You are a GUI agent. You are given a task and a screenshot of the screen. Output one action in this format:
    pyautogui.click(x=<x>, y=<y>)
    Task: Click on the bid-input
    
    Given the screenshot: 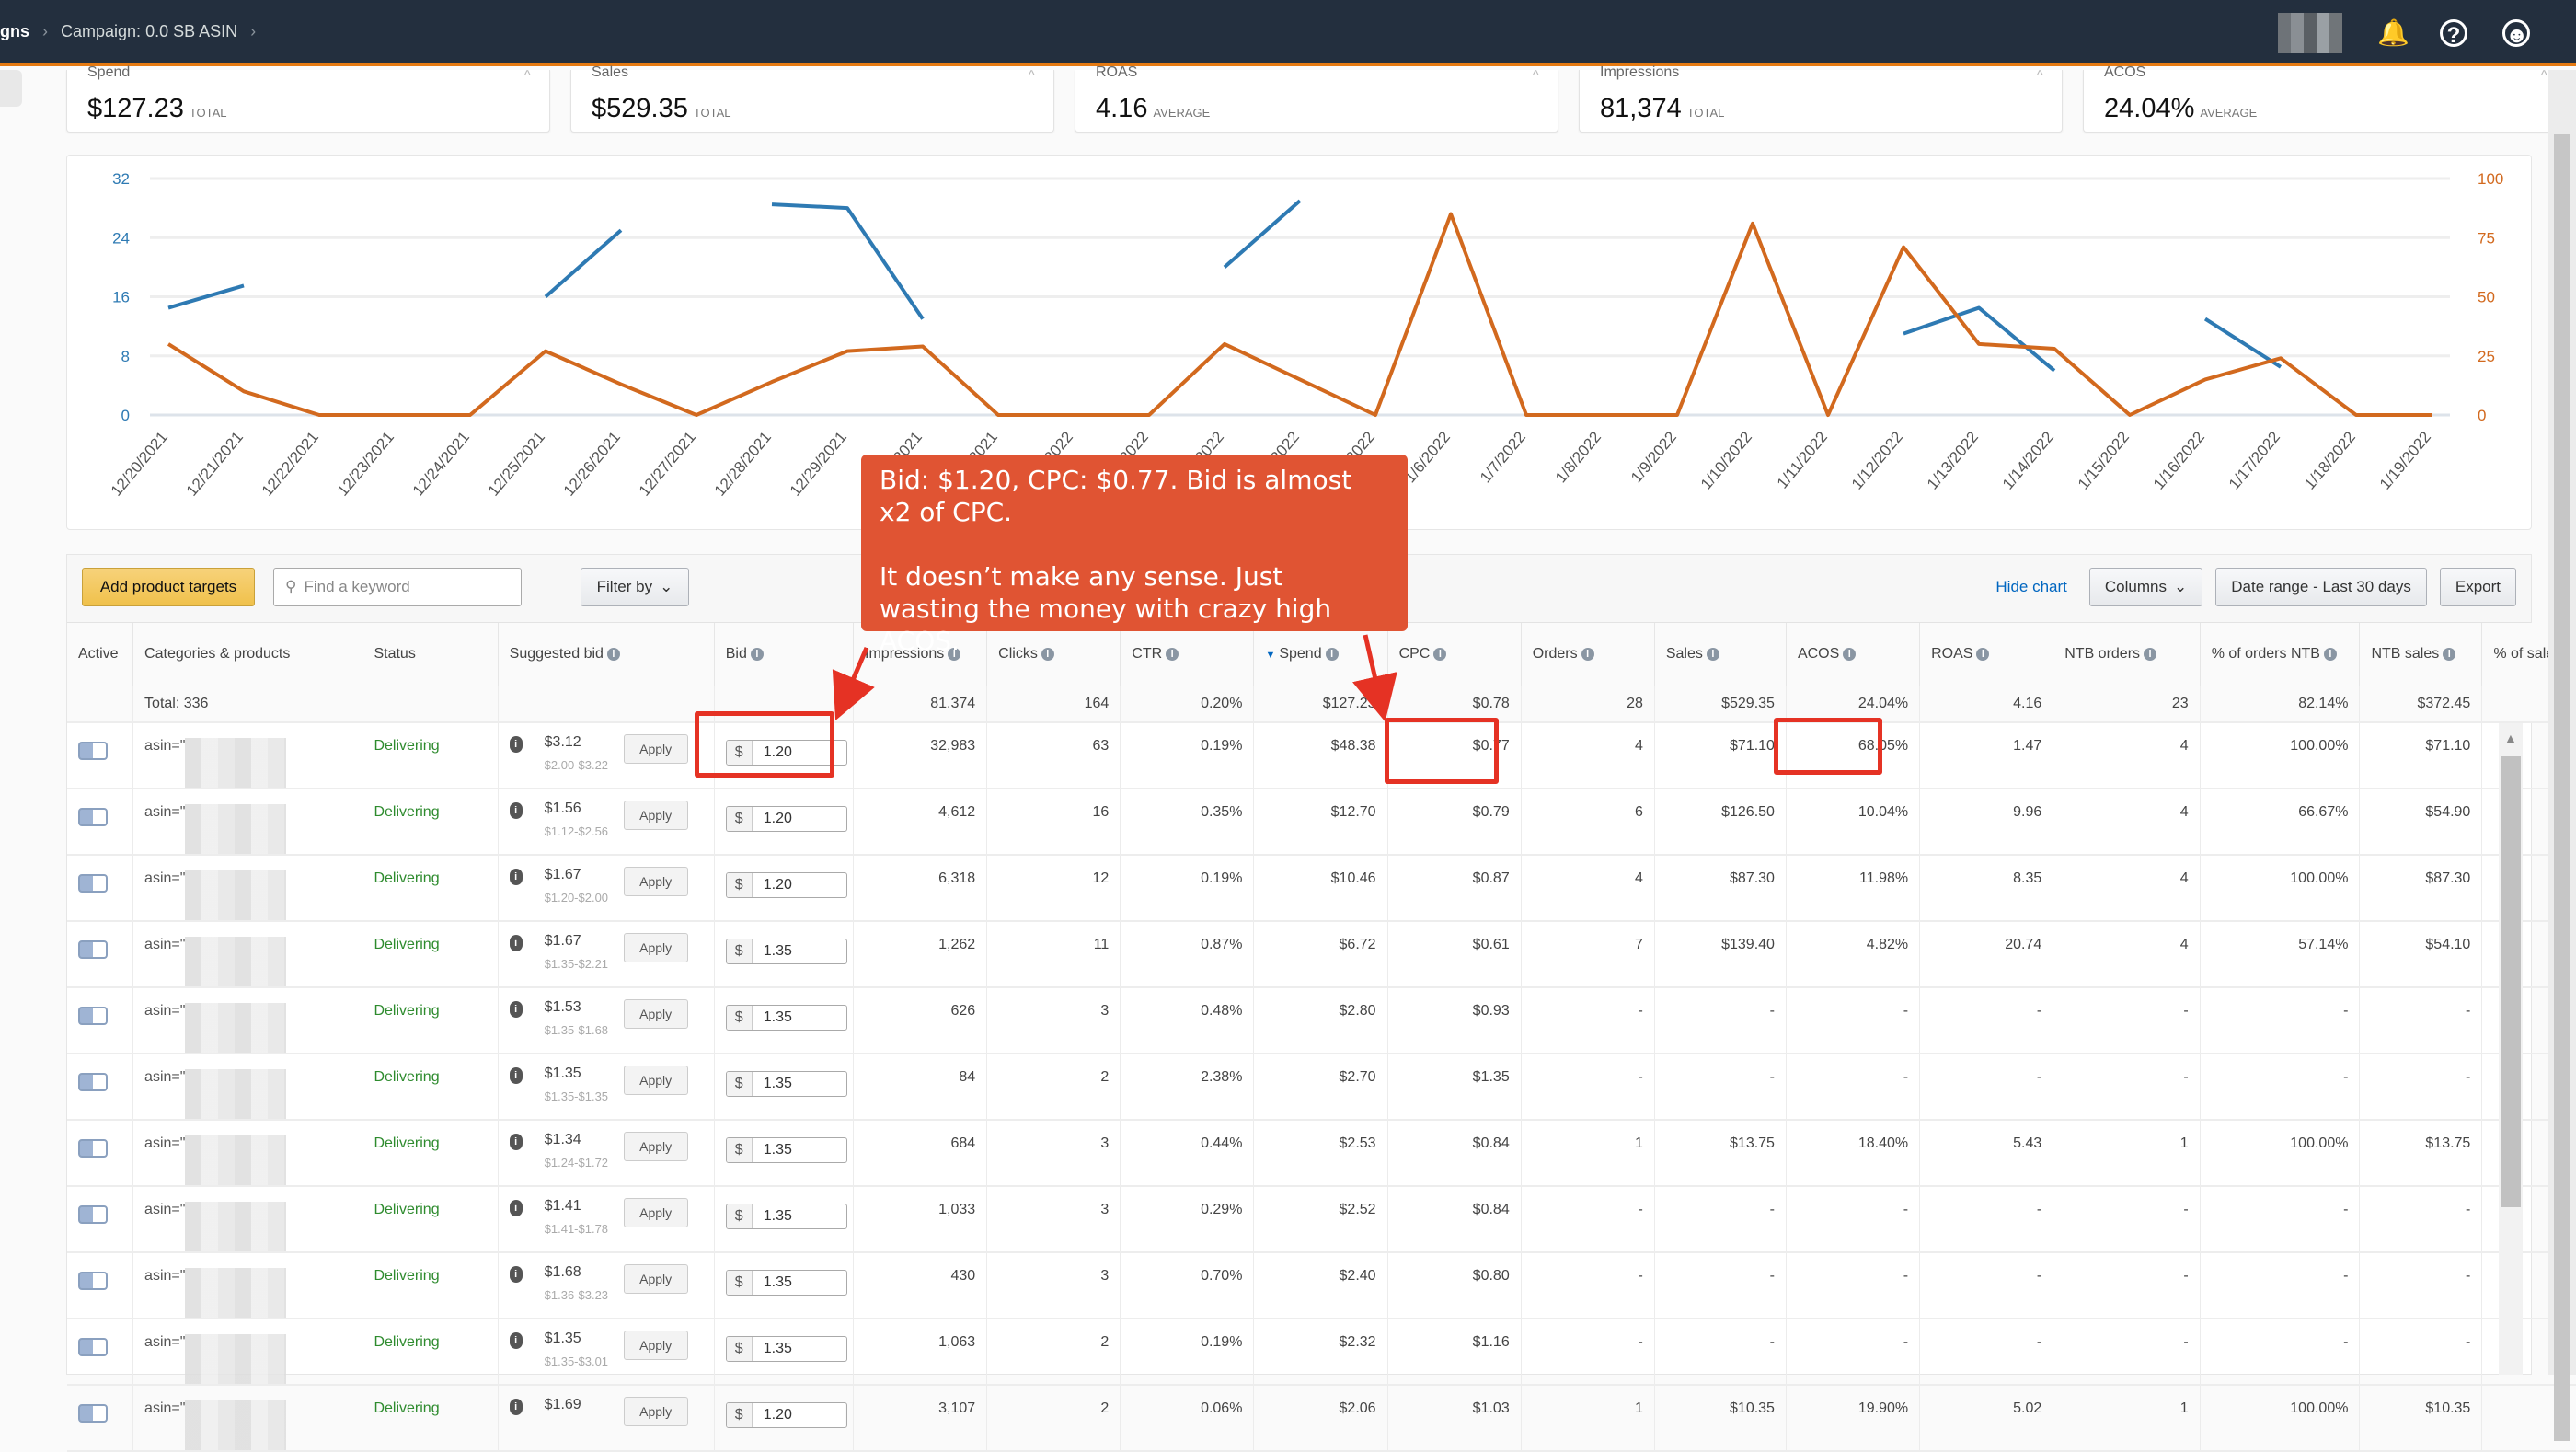 What is the action you would take?
    pyautogui.click(x=799, y=1415)
    